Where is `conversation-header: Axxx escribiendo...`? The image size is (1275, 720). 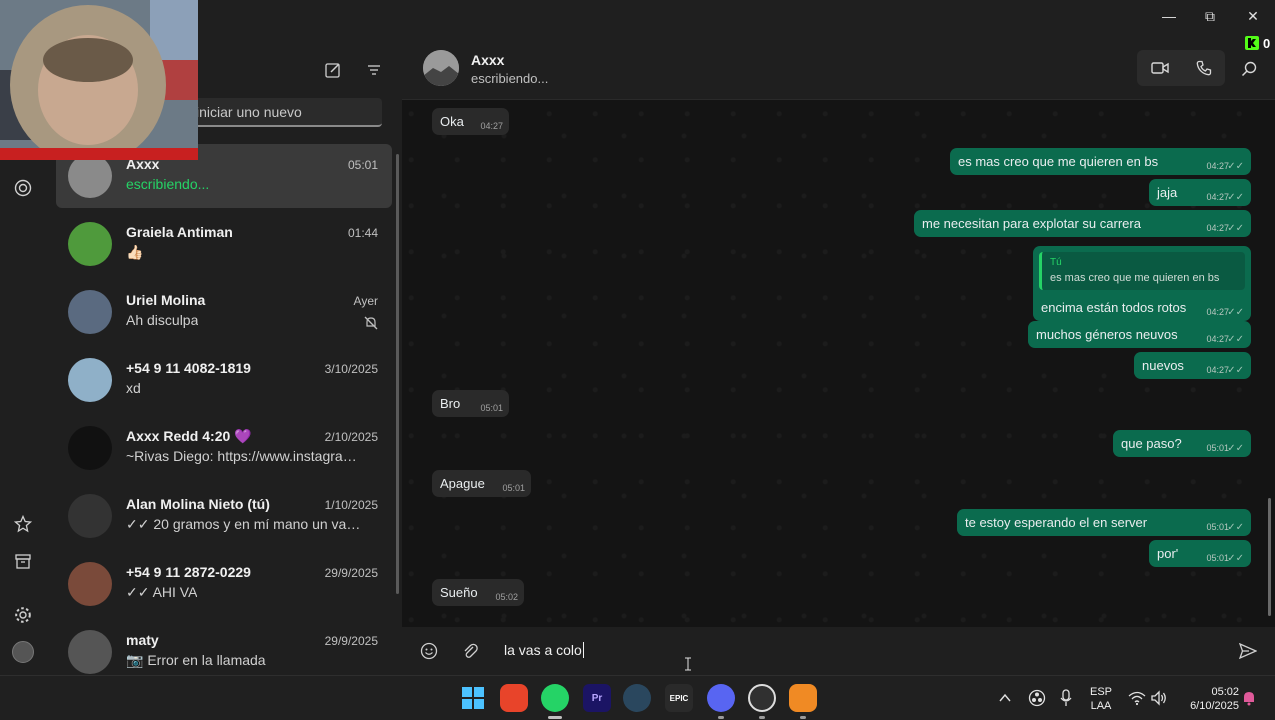
conversation-header: Axxx escribiendo... is located at coordinates (838, 69).